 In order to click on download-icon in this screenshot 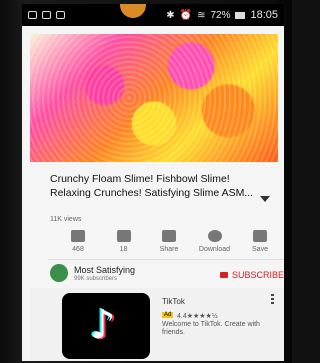, I will do `click(214, 236)`.